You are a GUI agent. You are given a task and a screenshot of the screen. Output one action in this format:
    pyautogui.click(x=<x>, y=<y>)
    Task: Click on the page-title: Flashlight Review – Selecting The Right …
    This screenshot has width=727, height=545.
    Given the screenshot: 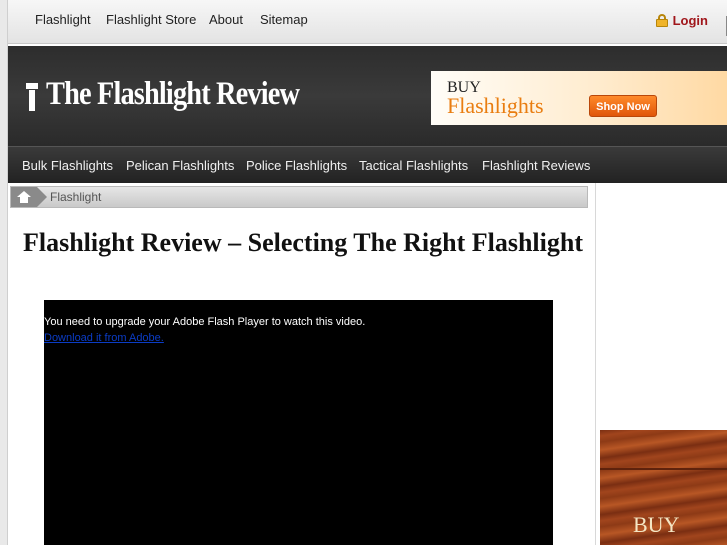 What is the action you would take?
    pyautogui.click(x=303, y=242)
    